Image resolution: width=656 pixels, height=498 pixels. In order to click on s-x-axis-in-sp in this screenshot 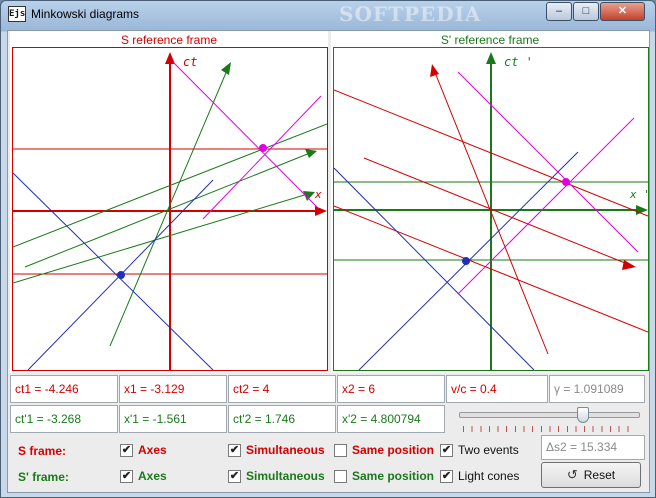, I will do `click(497, 211)`.